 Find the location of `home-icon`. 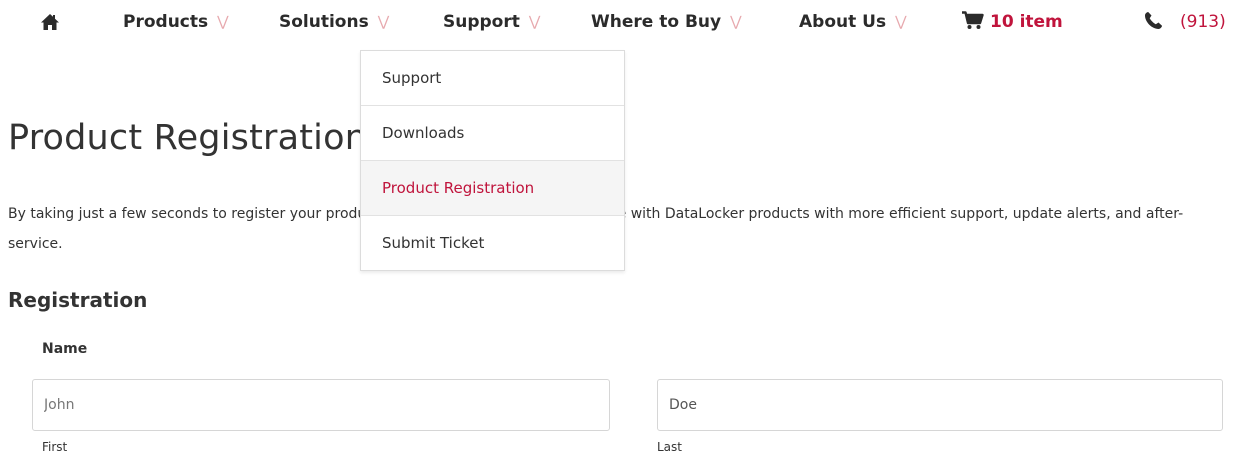

home-icon is located at coordinates (50, 22).